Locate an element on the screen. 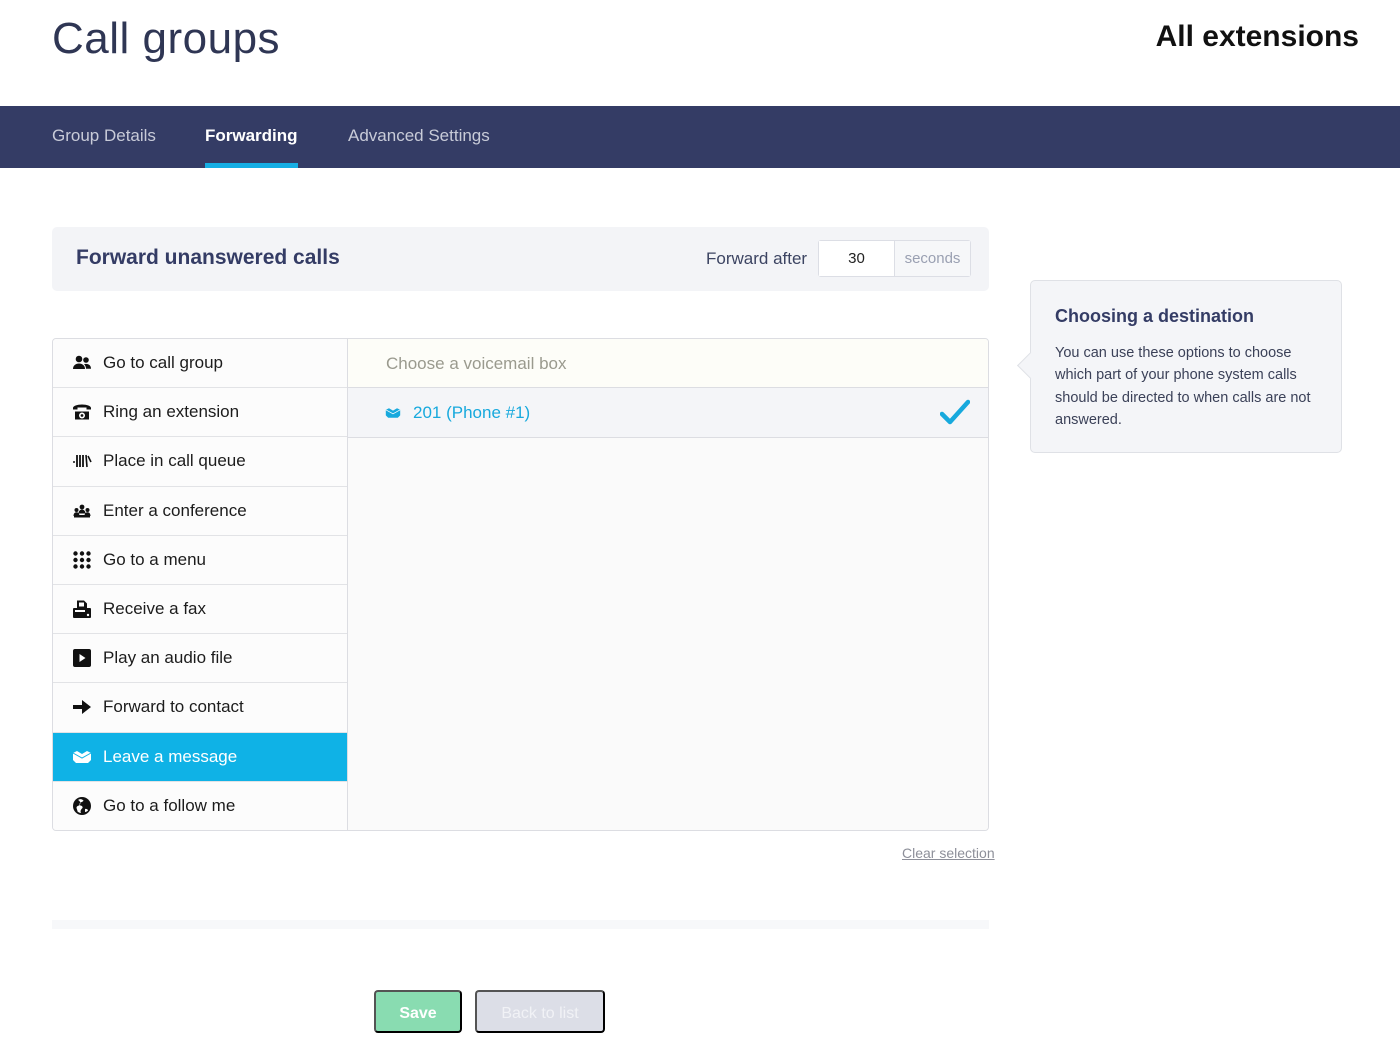  all-extensions-title: All extensions is located at coordinates (1257, 36).